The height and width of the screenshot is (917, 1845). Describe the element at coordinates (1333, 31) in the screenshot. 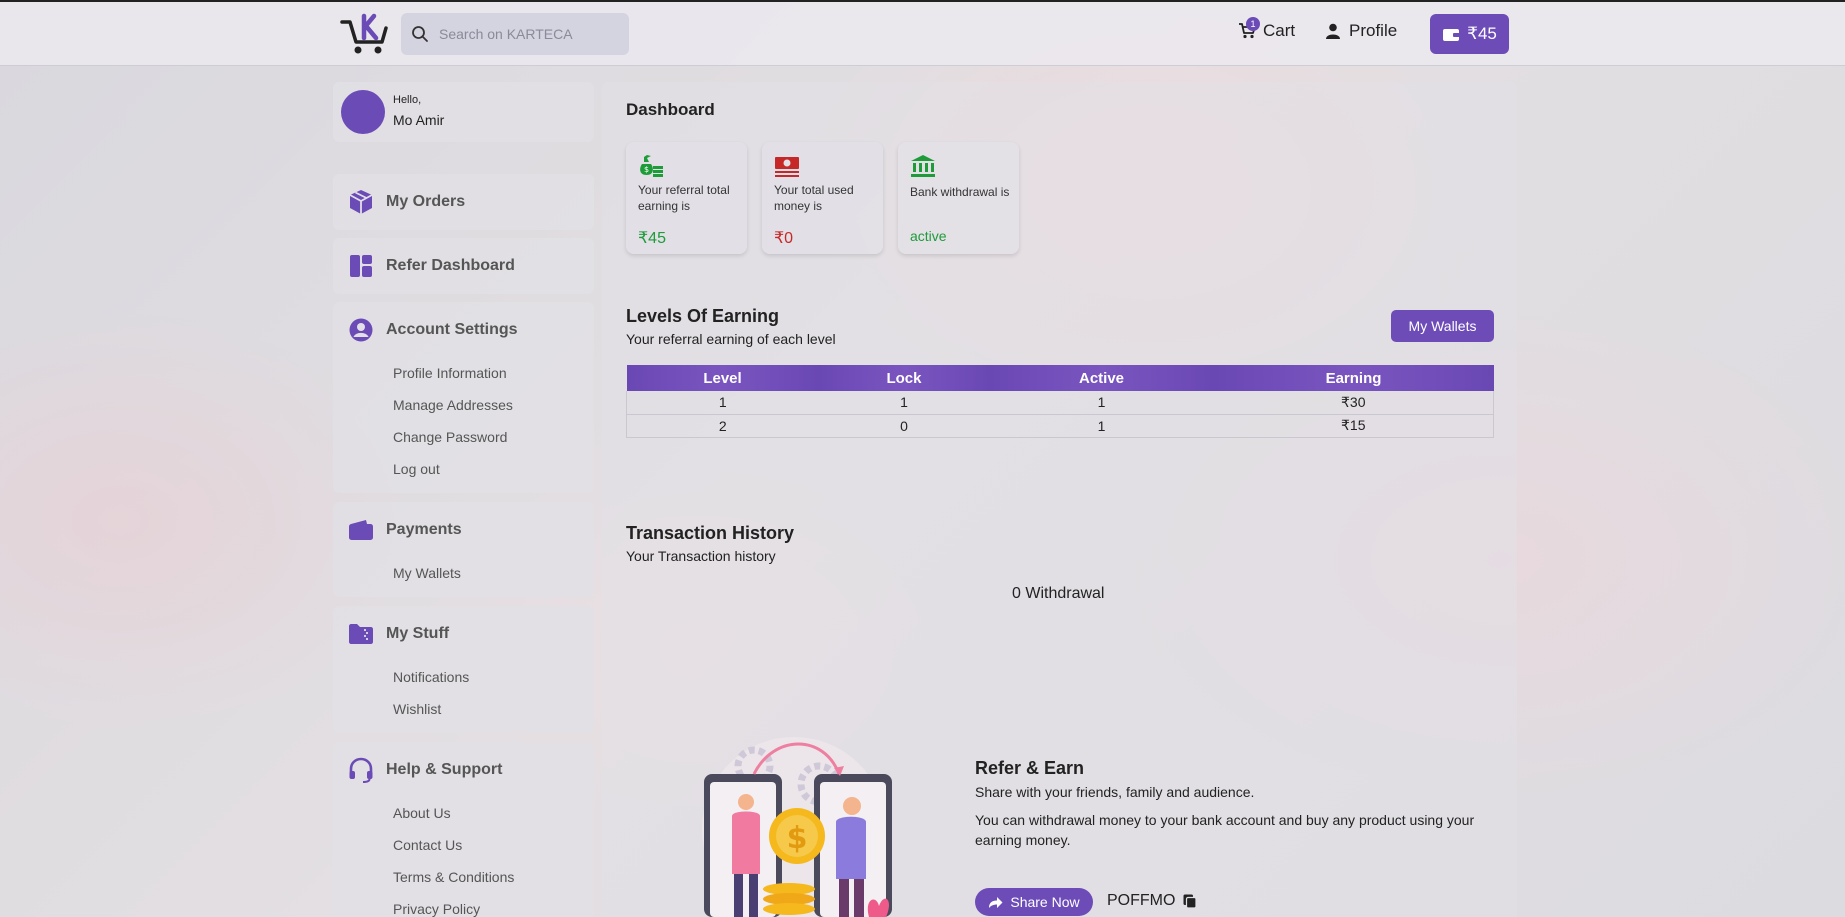

I see `user-icon` at that location.